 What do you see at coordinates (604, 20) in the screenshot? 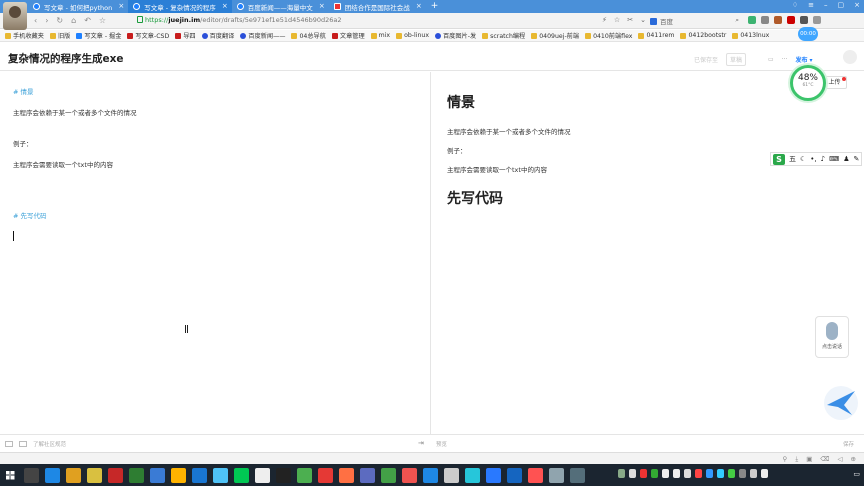
I see `lightning-icon: ⚡` at bounding box center [604, 20].